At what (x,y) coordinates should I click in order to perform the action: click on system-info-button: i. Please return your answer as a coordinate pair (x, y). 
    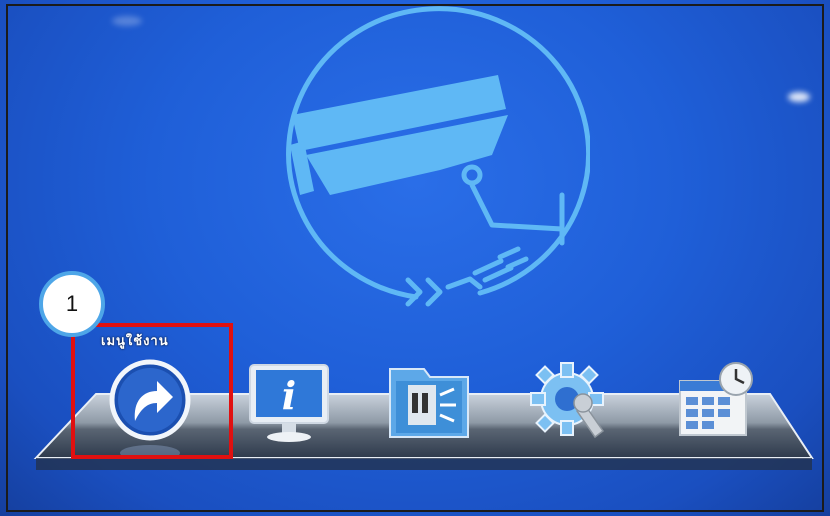
    Looking at the image, I should click on (289, 405).